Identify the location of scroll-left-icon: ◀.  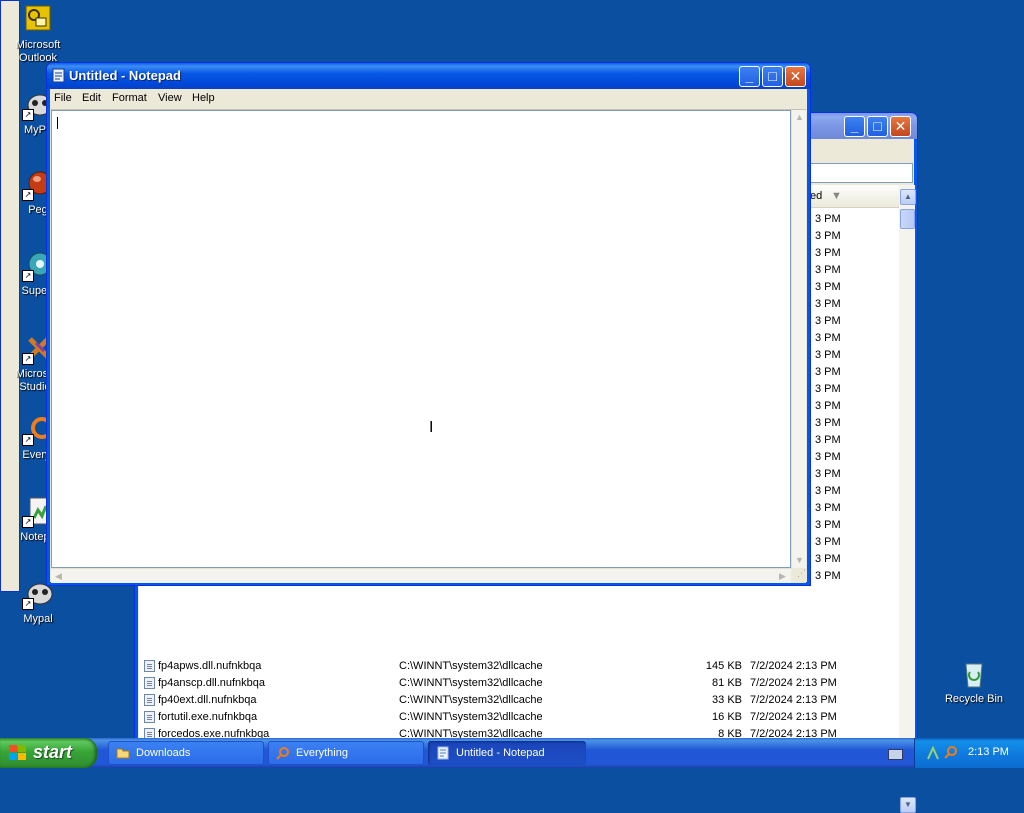
(58, 576).